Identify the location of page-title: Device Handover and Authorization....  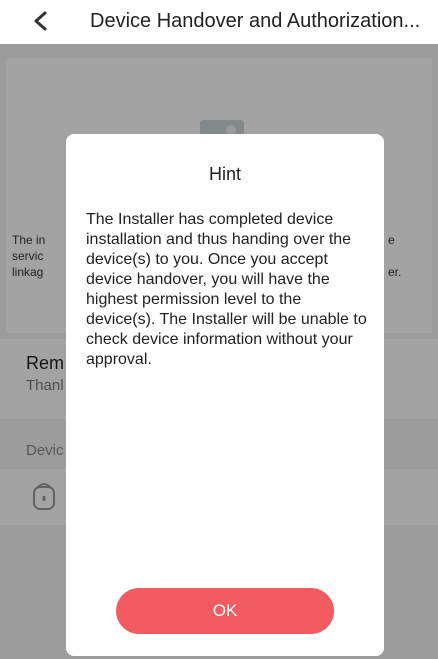
(255, 21).